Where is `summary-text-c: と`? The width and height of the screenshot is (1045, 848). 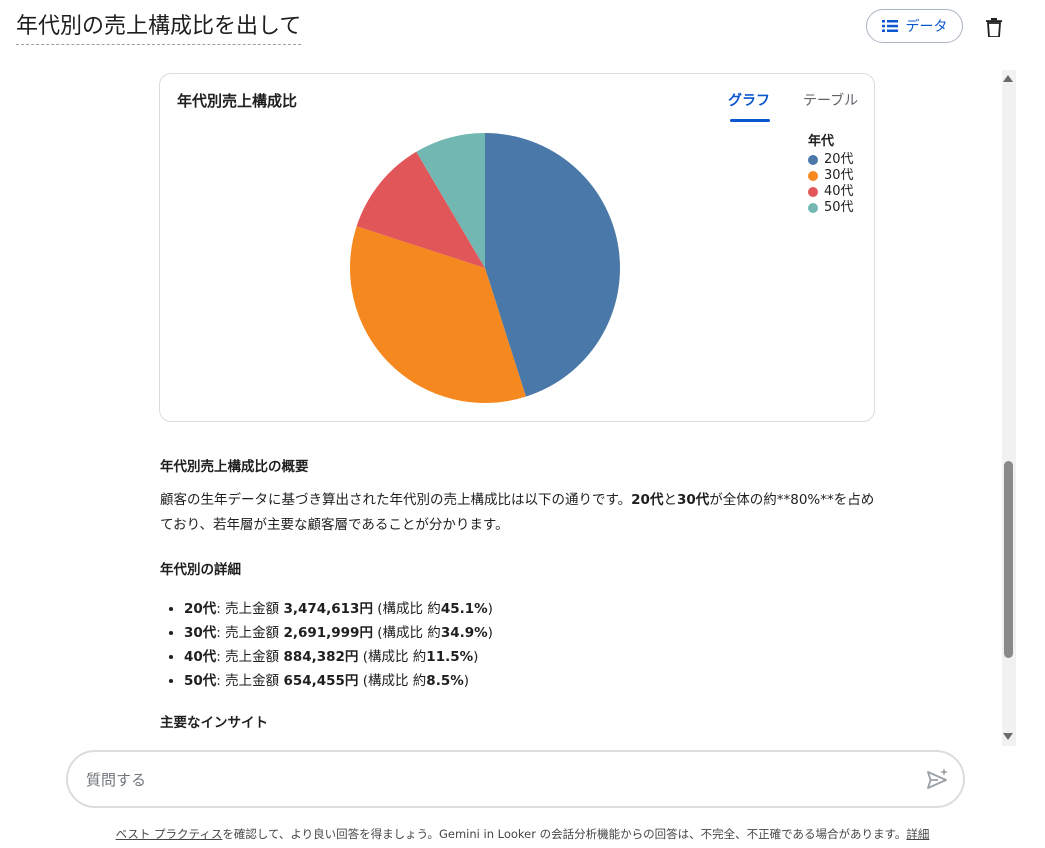 summary-text-c: と is located at coordinates (670, 500).